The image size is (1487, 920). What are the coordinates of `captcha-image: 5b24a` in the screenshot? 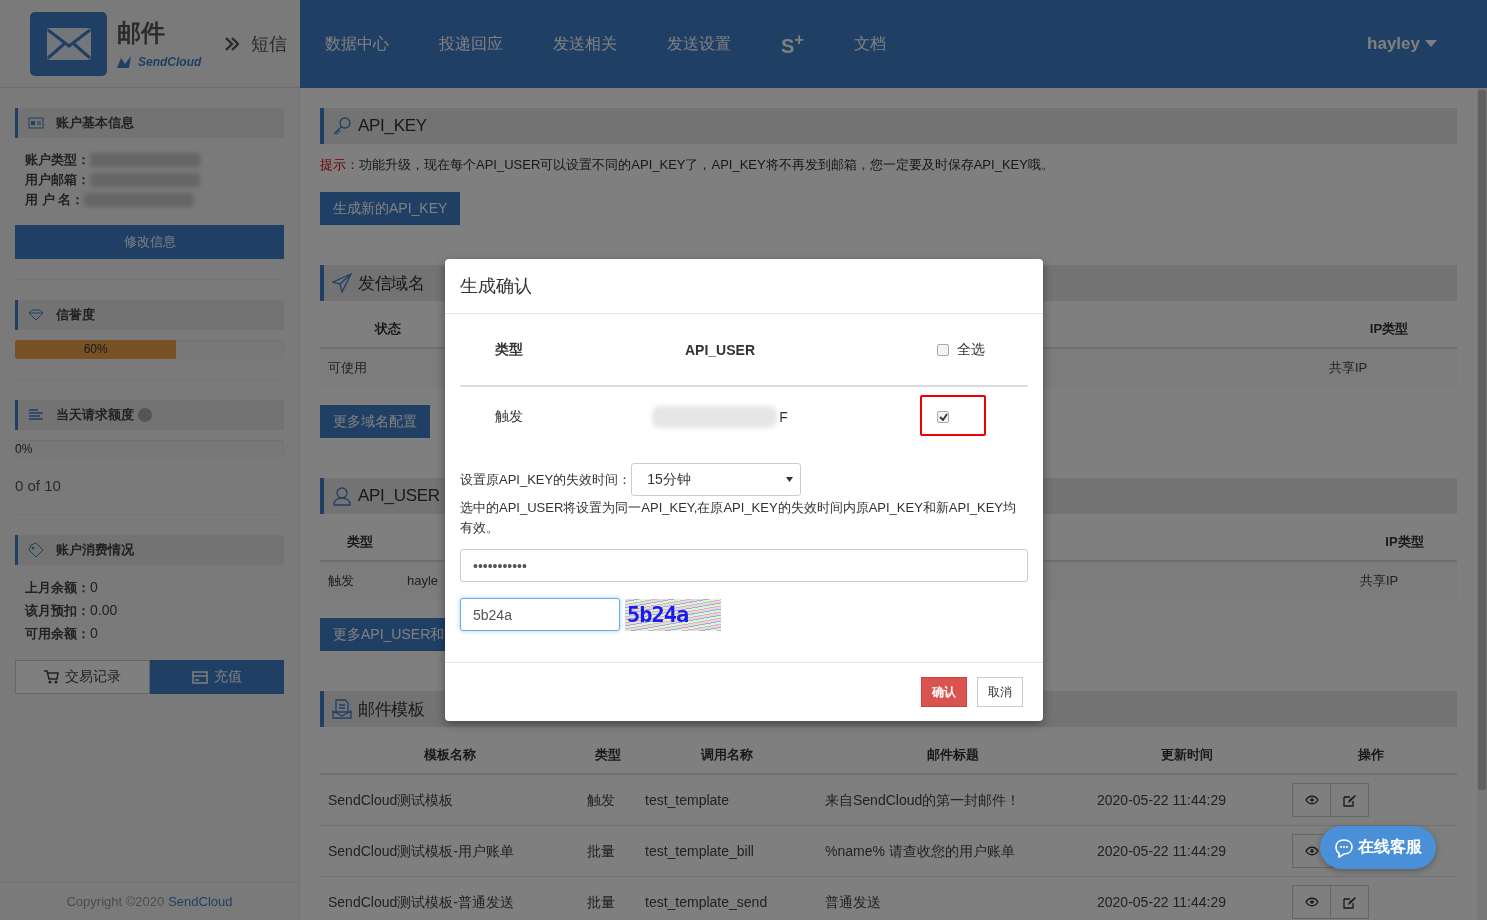 It's located at (673, 614).